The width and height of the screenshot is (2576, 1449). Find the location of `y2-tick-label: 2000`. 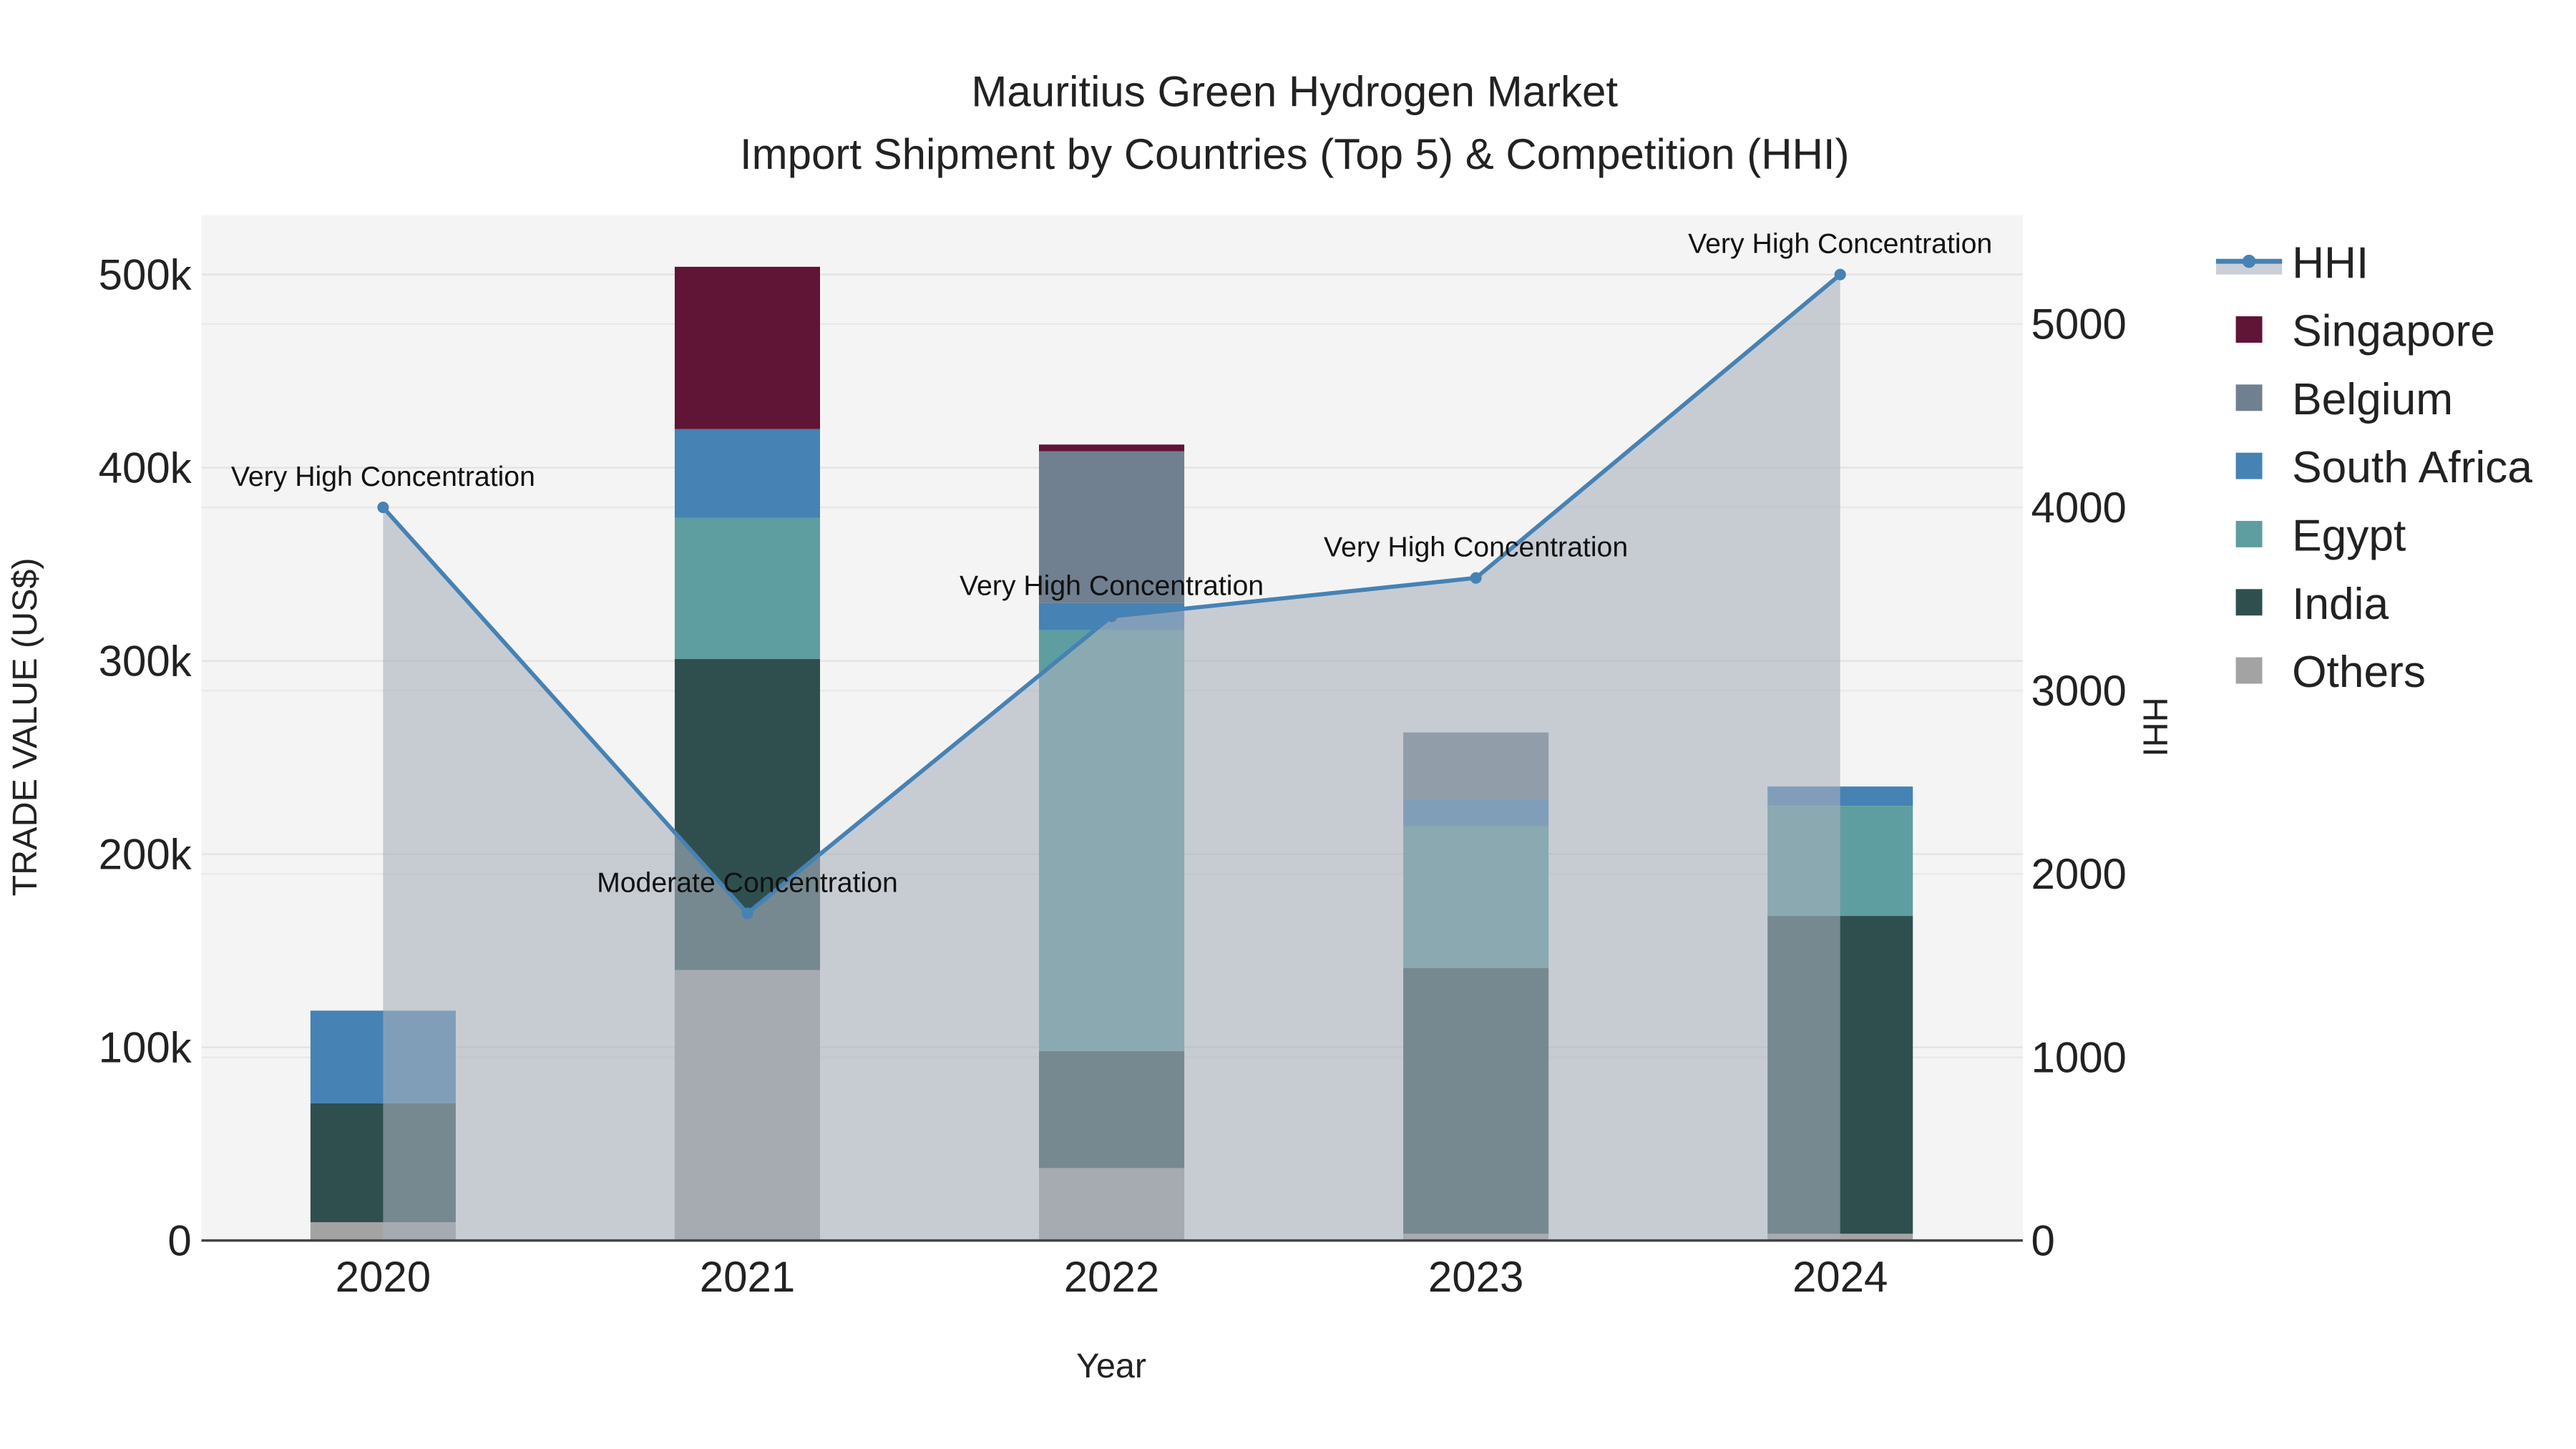

y2-tick-label: 2000 is located at coordinates (2078, 874).